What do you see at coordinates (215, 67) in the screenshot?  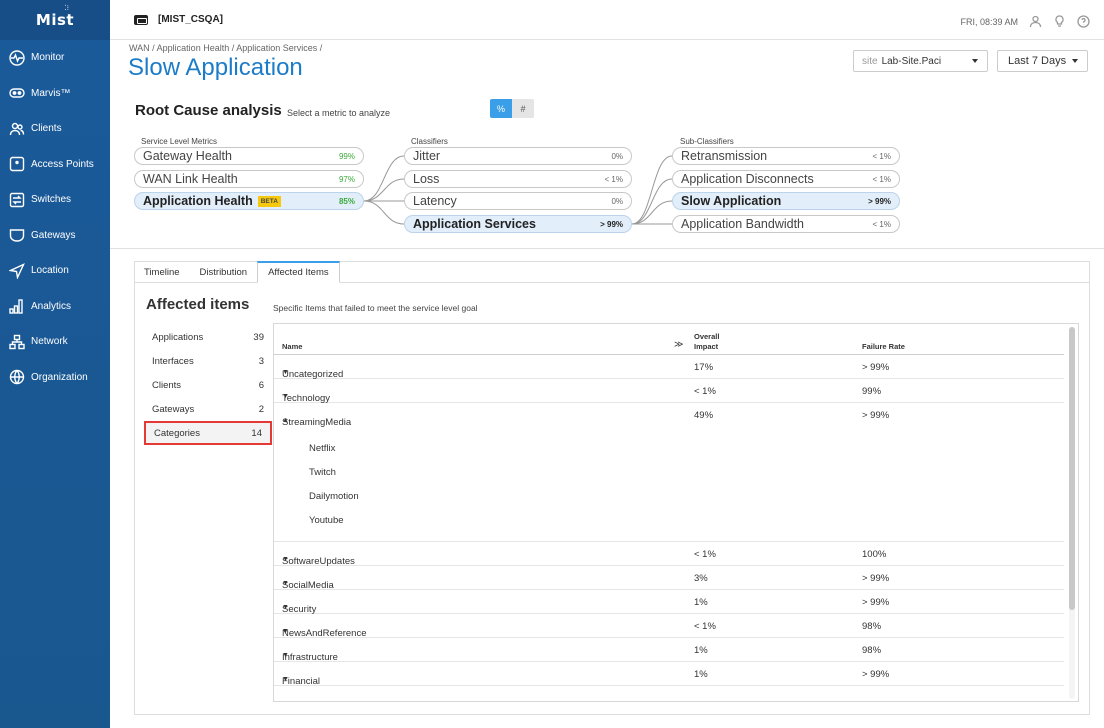 I see `page-title: Slow Application` at bounding box center [215, 67].